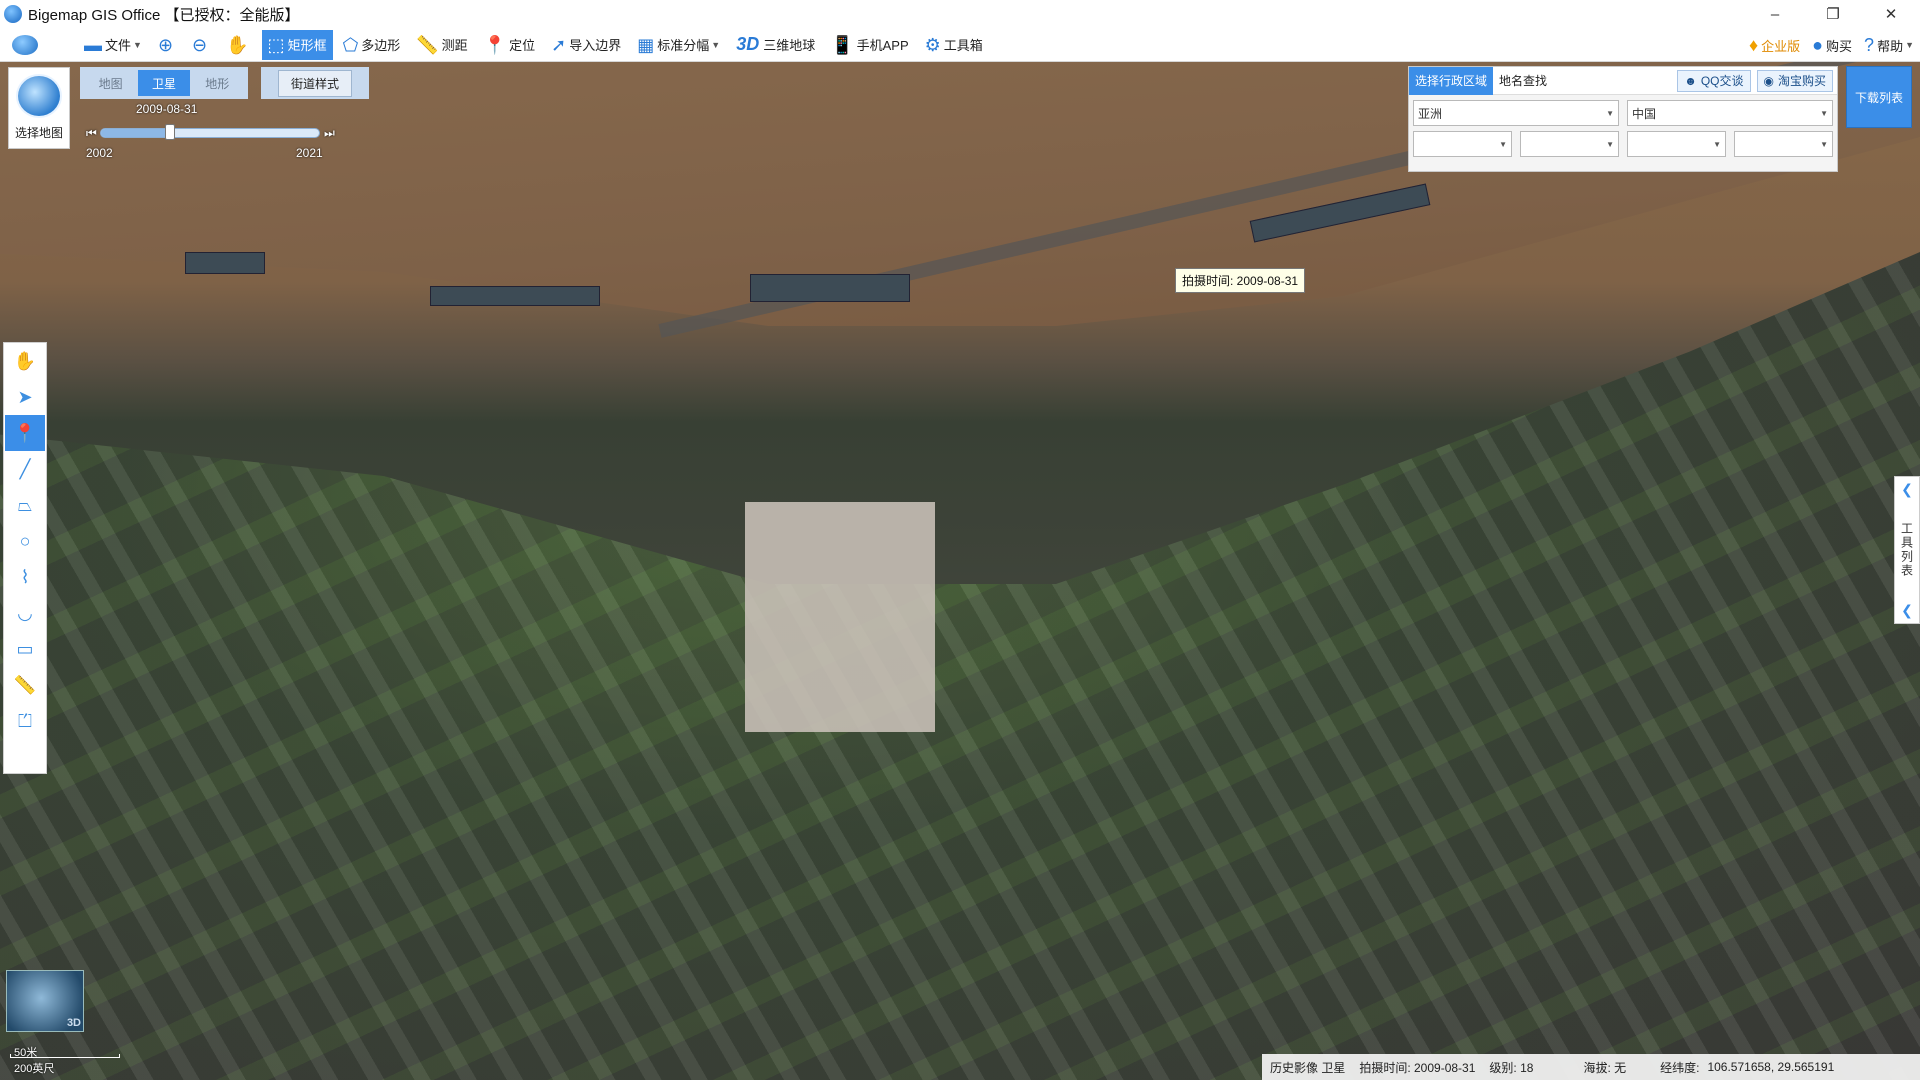  I want to click on taobao-buy-button: ◉ 淘宝购买, so click(1794, 80).